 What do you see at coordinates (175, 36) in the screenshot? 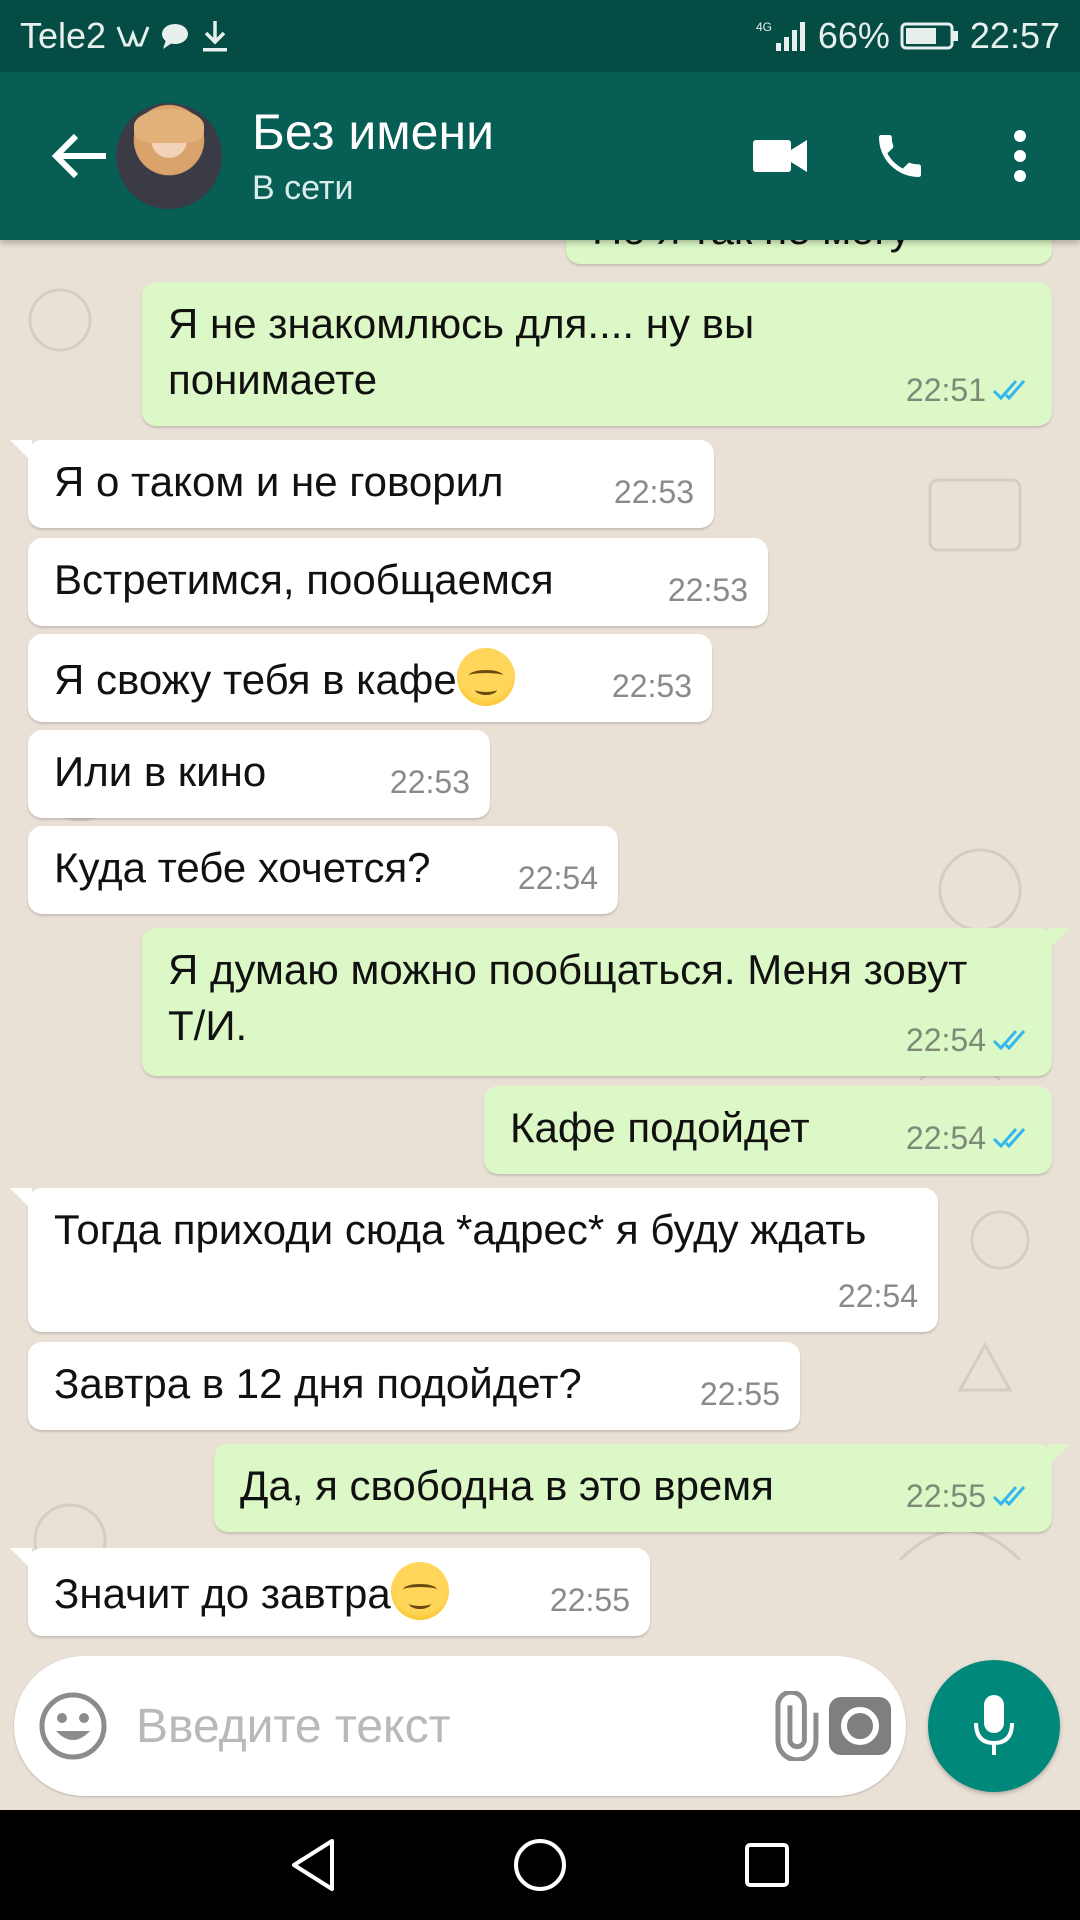
I see `chat-bubble-icon` at bounding box center [175, 36].